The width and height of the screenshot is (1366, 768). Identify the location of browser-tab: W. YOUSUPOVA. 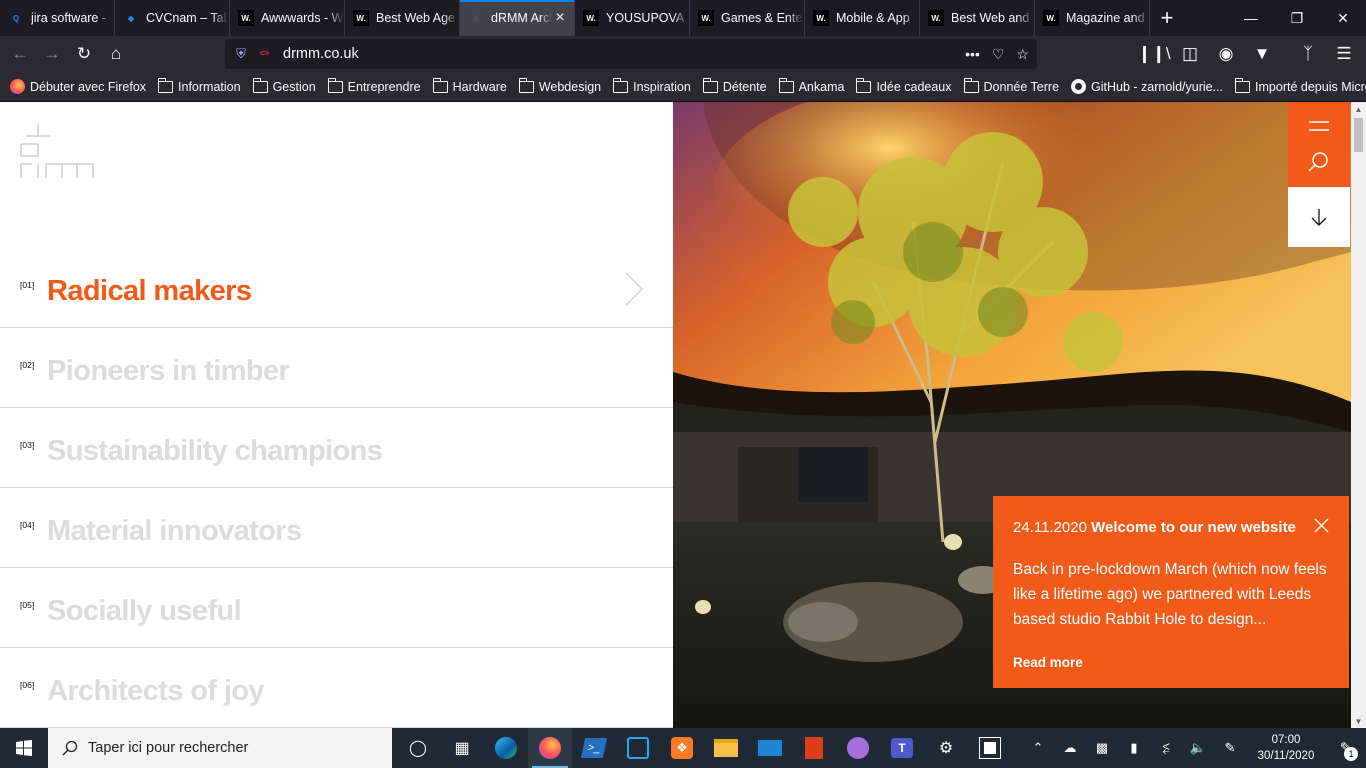
(632, 18).